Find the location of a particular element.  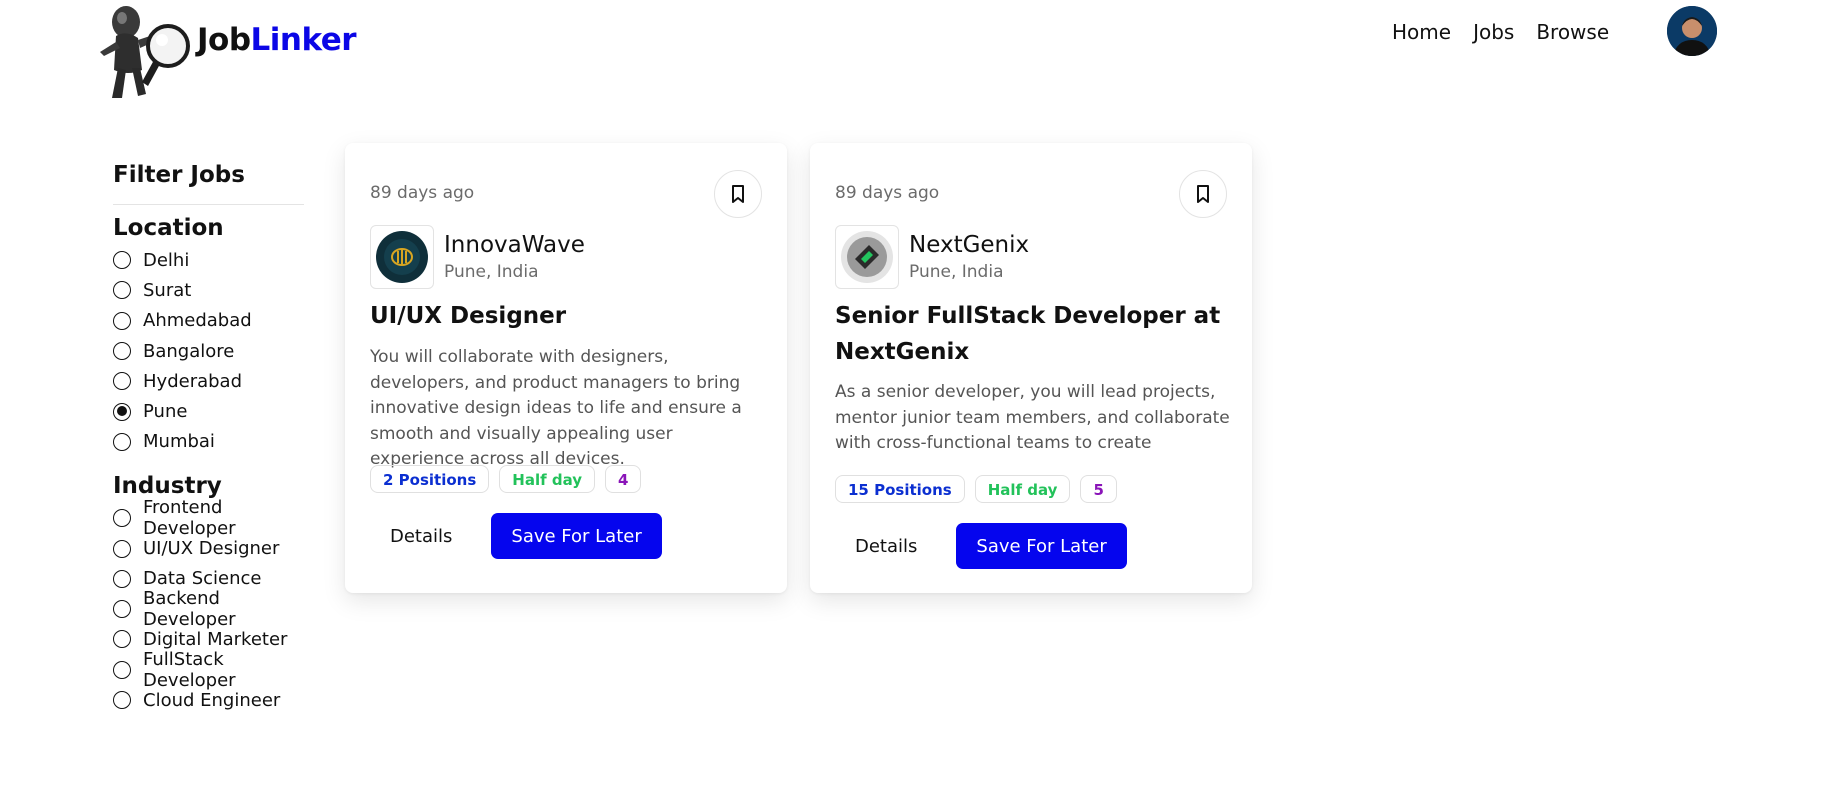

filter-option-ahmedabad: Ahmedabad is located at coordinates (208, 321).